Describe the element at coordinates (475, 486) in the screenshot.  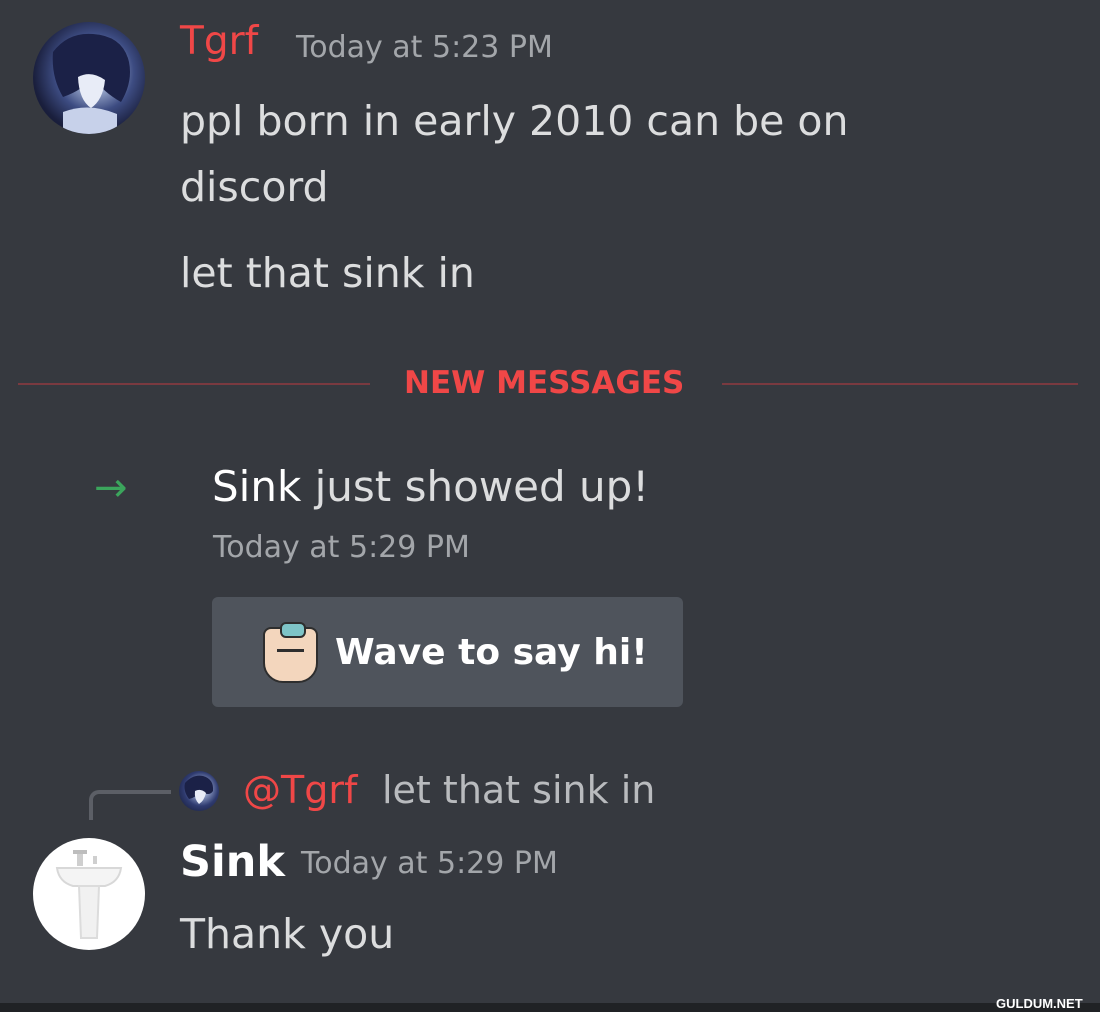
I see `join-message-text: just showed up!` at that location.